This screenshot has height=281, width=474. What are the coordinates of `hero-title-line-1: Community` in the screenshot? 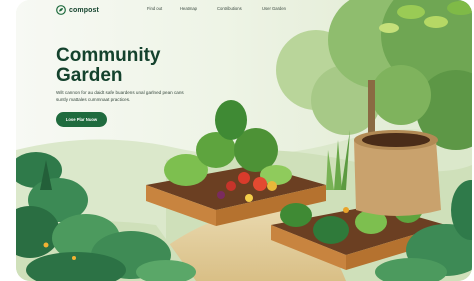 It's located at (108, 55).